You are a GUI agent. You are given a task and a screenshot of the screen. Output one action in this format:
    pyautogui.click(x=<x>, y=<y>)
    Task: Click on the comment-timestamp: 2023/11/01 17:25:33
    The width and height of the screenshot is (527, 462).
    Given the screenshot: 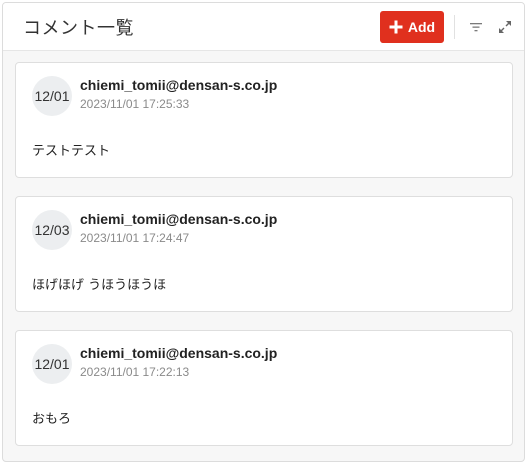 What is the action you would take?
    pyautogui.click(x=135, y=104)
    